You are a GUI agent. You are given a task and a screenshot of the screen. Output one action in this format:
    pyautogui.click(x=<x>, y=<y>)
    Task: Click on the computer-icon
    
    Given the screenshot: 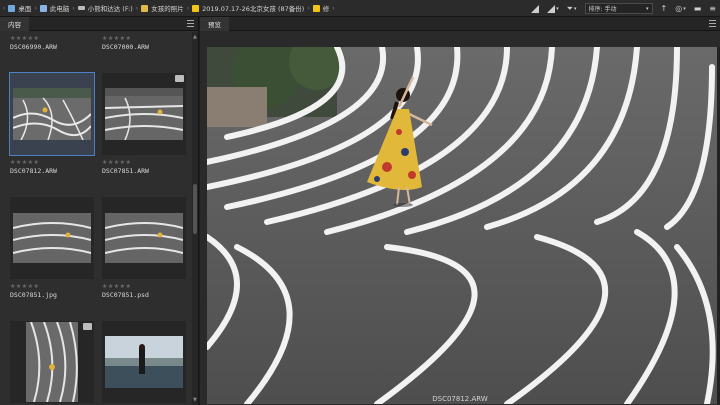 What is the action you would take?
    pyautogui.click(x=43, y=8)
    